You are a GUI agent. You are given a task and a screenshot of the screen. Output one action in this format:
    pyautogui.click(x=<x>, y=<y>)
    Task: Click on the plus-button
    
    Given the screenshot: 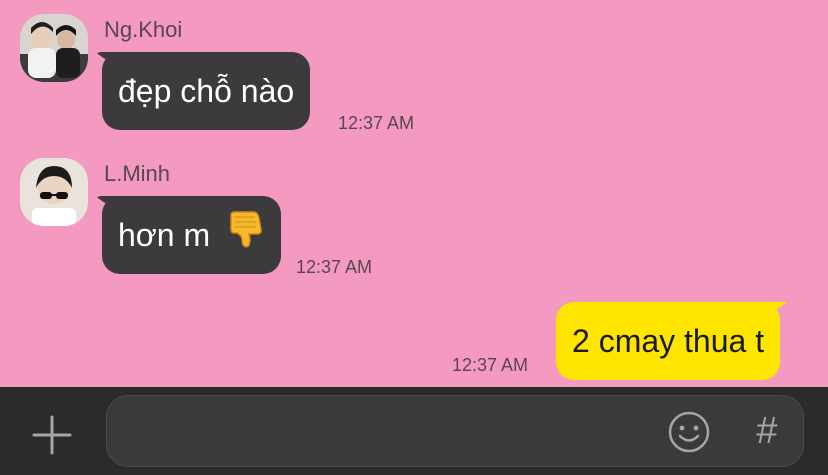 What is the action you would take?
    pyautogui.click(x=52, y=435)
    